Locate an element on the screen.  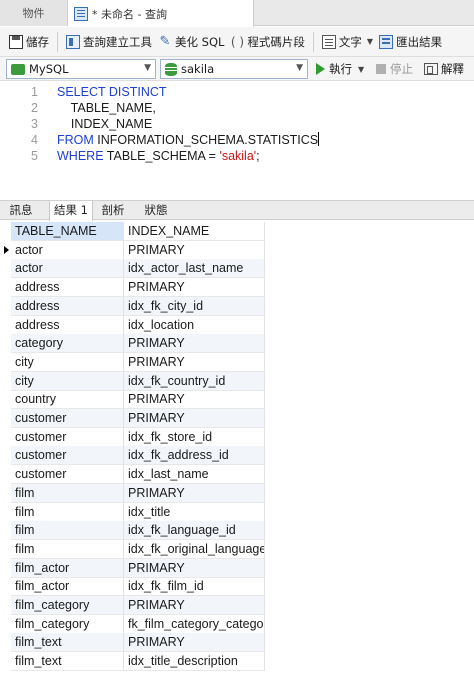
table-row: customer PRIMARY is located at coordinates (237, 418).